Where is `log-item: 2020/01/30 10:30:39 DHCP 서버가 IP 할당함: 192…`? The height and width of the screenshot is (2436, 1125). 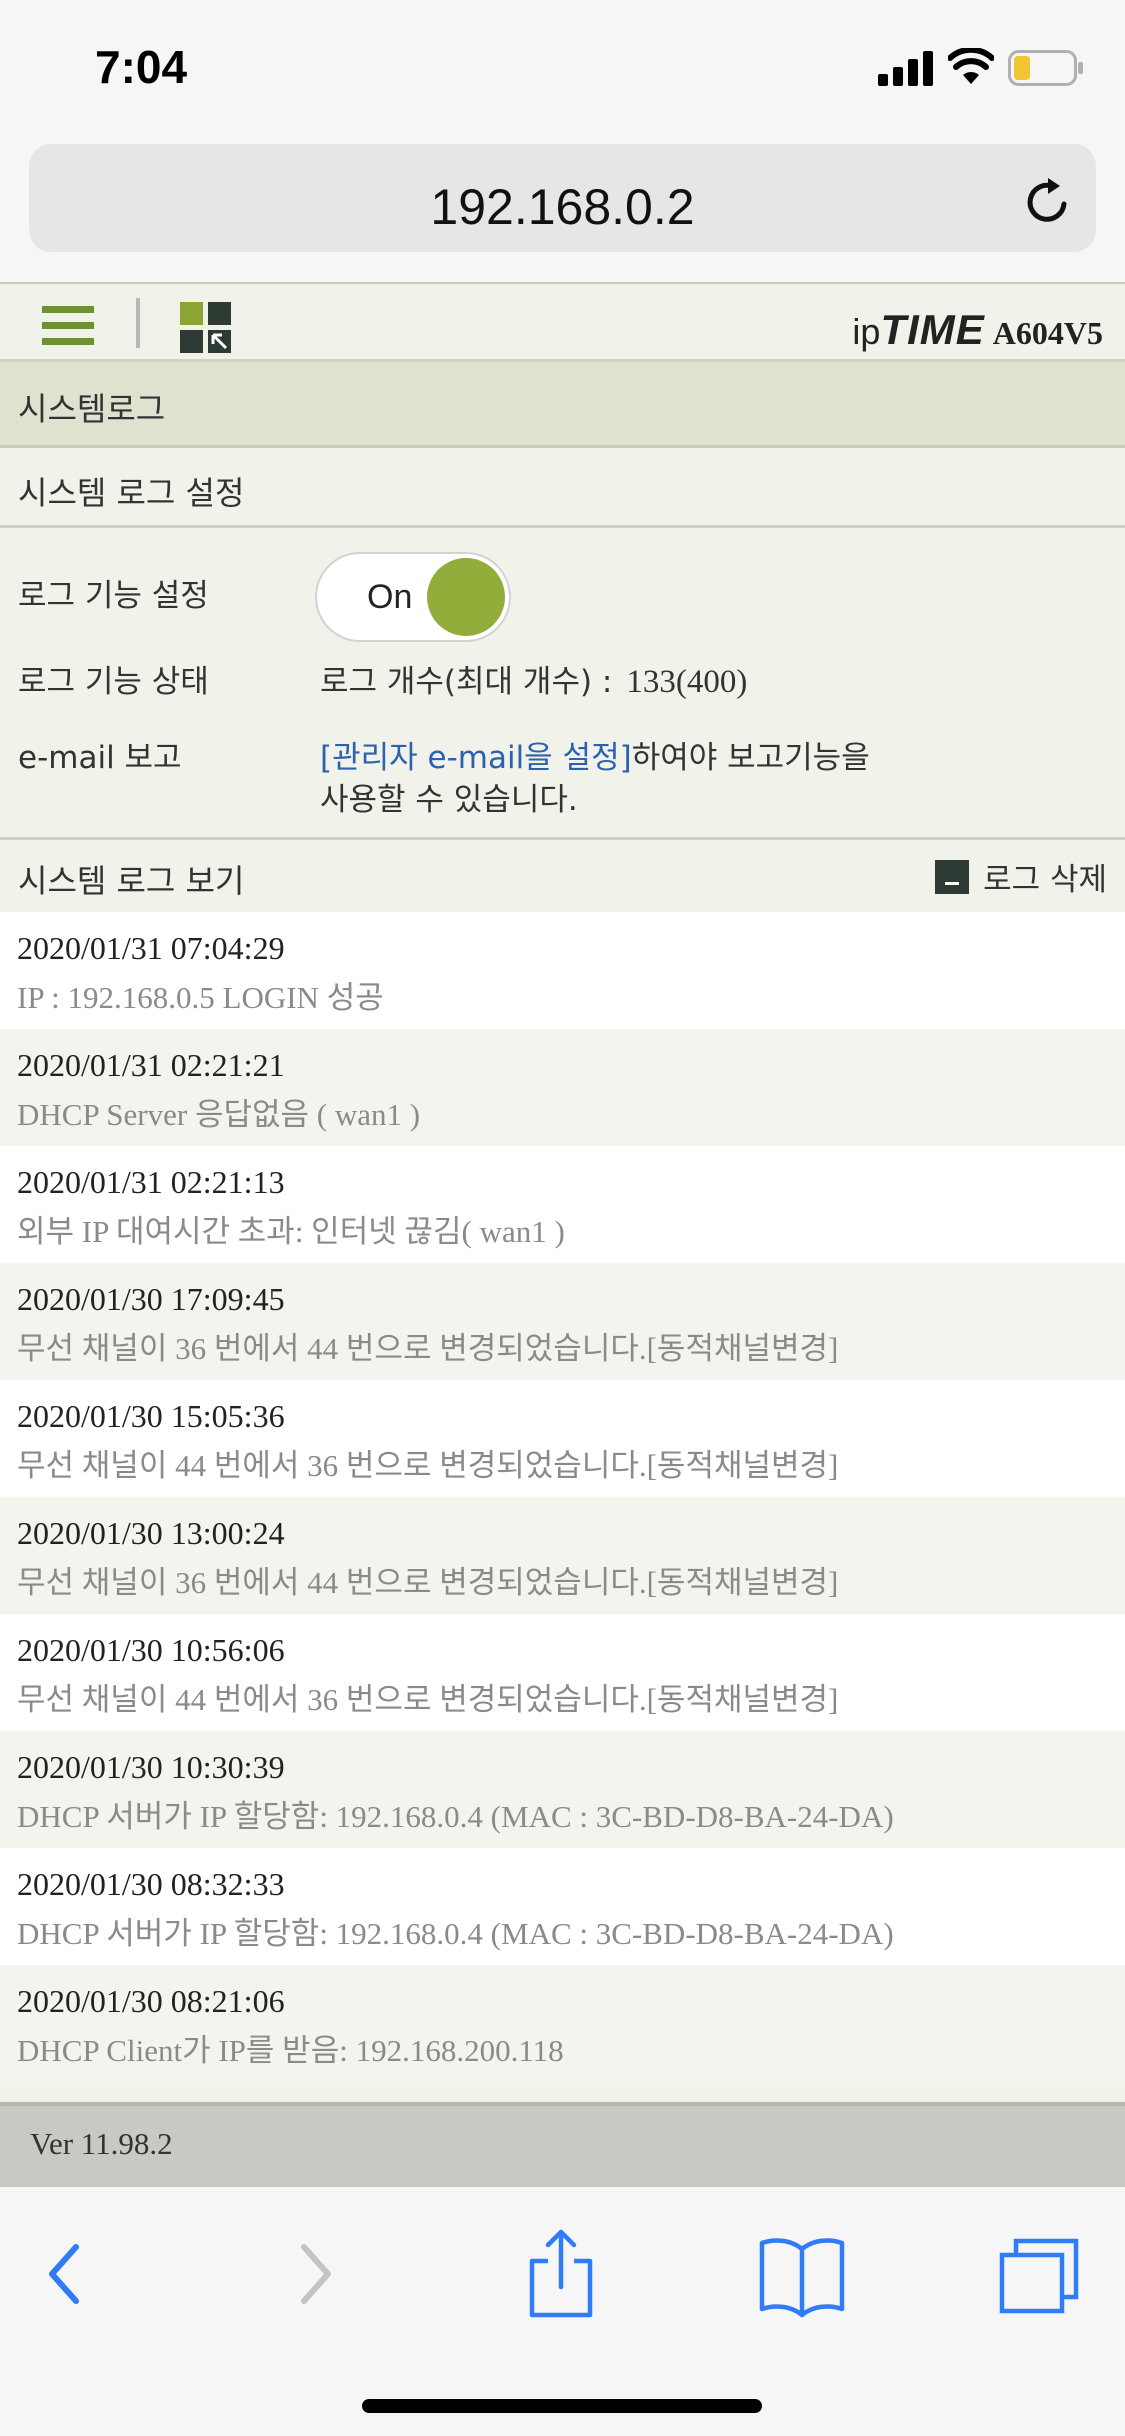
log-item: 2020/01/30 10:30:39 DHCP 서버가 IP 할당함: 192… is located at coordinates (562, 1789).